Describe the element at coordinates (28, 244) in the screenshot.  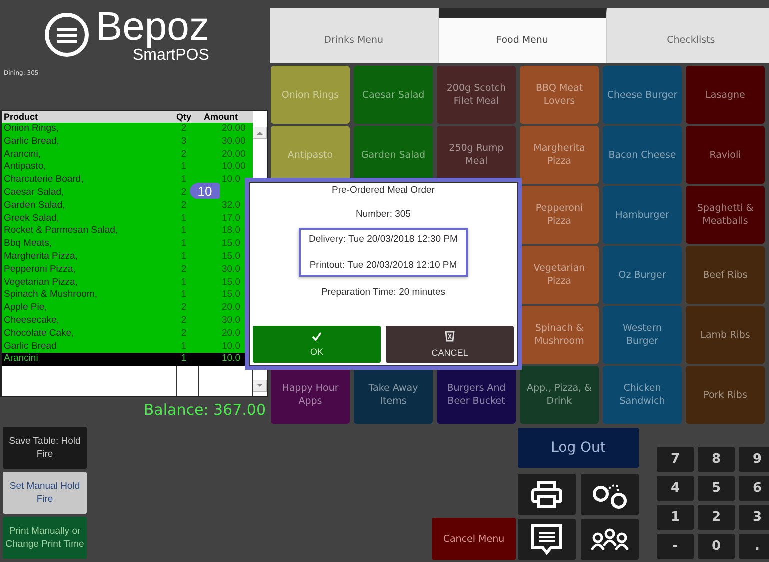
I see `product-cell-text: Bbq Meats,` at that location.